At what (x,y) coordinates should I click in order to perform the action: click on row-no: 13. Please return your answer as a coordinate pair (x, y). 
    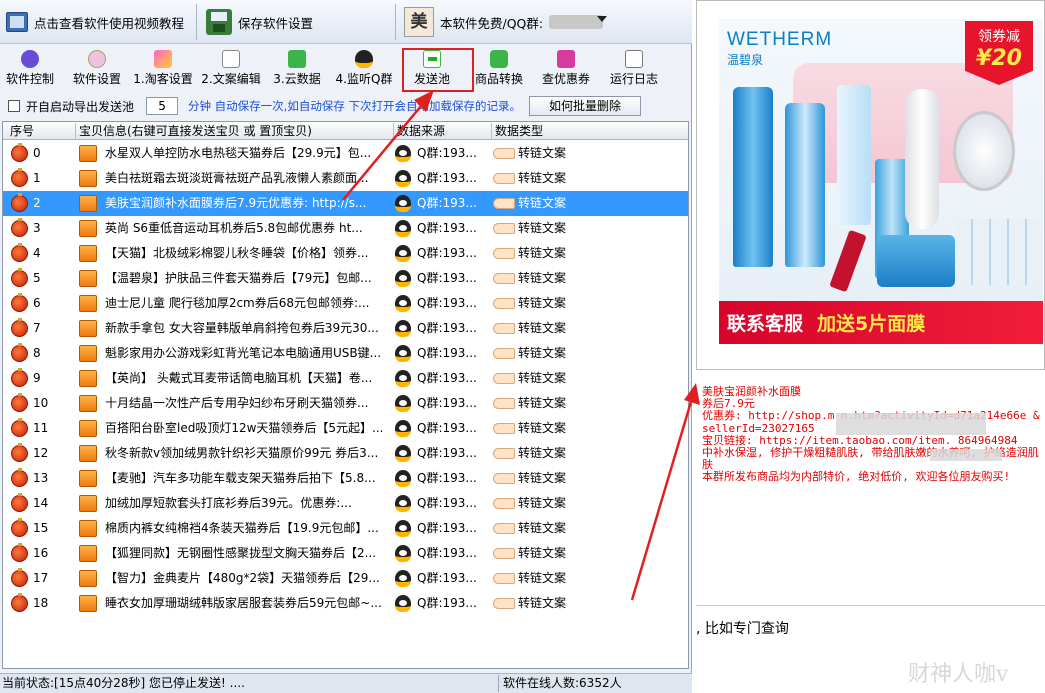
    Looking at the image, I should click on (41, 478).